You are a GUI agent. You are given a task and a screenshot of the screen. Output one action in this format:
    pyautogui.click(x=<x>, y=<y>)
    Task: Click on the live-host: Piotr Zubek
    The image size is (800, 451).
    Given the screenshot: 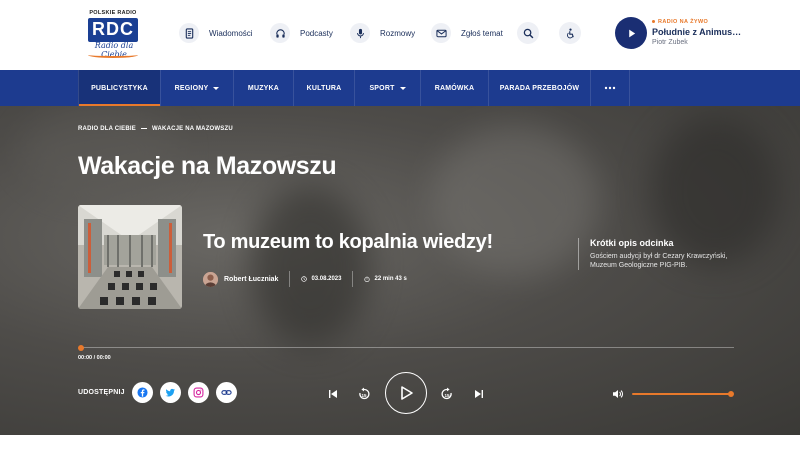 What is the action you would take?
    pyautogui.click(x=670, y=42)
    